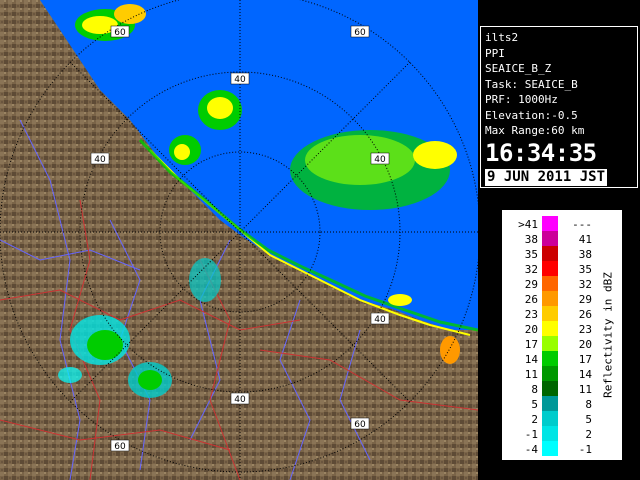  I want to click on ring-label-40-s: 40, so click(240, 400).